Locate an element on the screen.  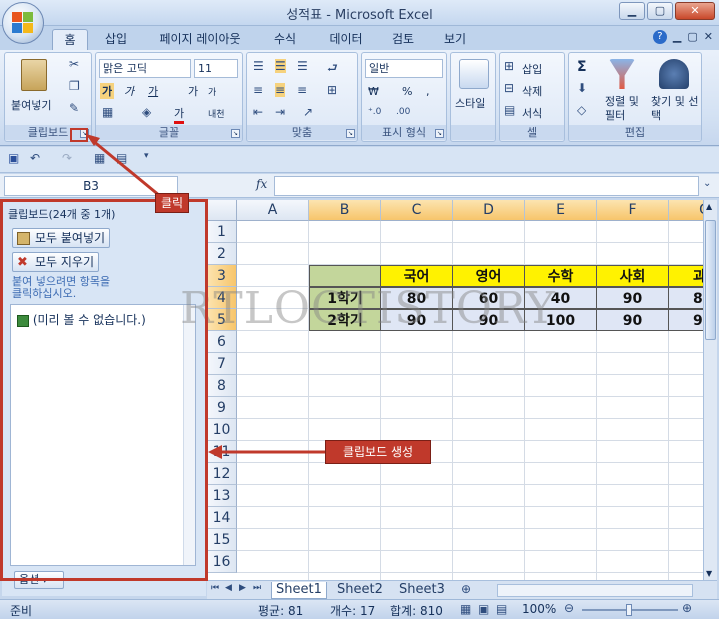
office-button is located at coordinates (23, 23).